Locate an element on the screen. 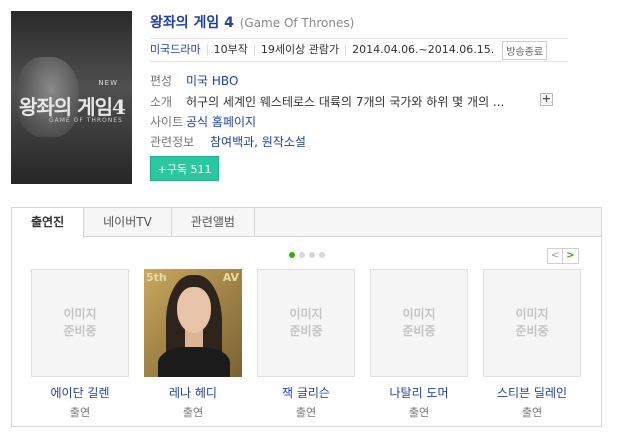 This screenshot has width=617, height=434. tab-cast: 출연진 is located at coordinates (48, 223).